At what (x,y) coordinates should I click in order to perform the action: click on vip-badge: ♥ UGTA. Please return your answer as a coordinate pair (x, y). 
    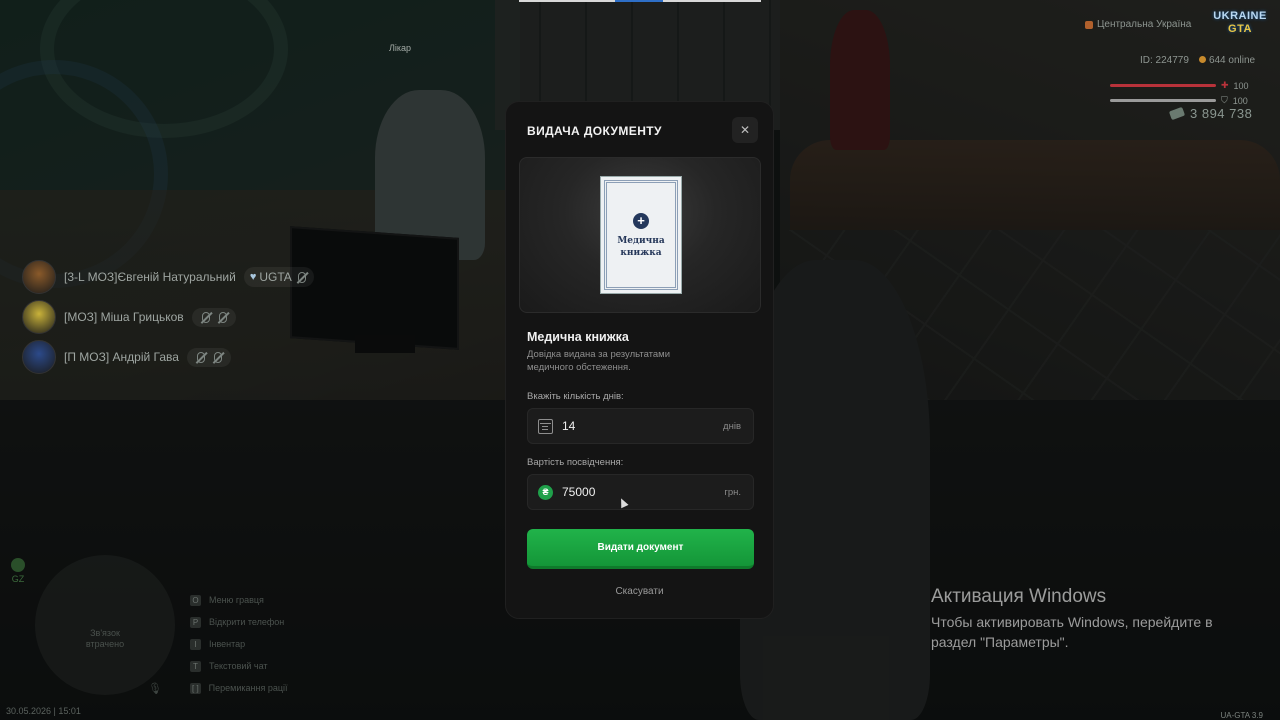
    Looking at the image, I should click on (278, 277).